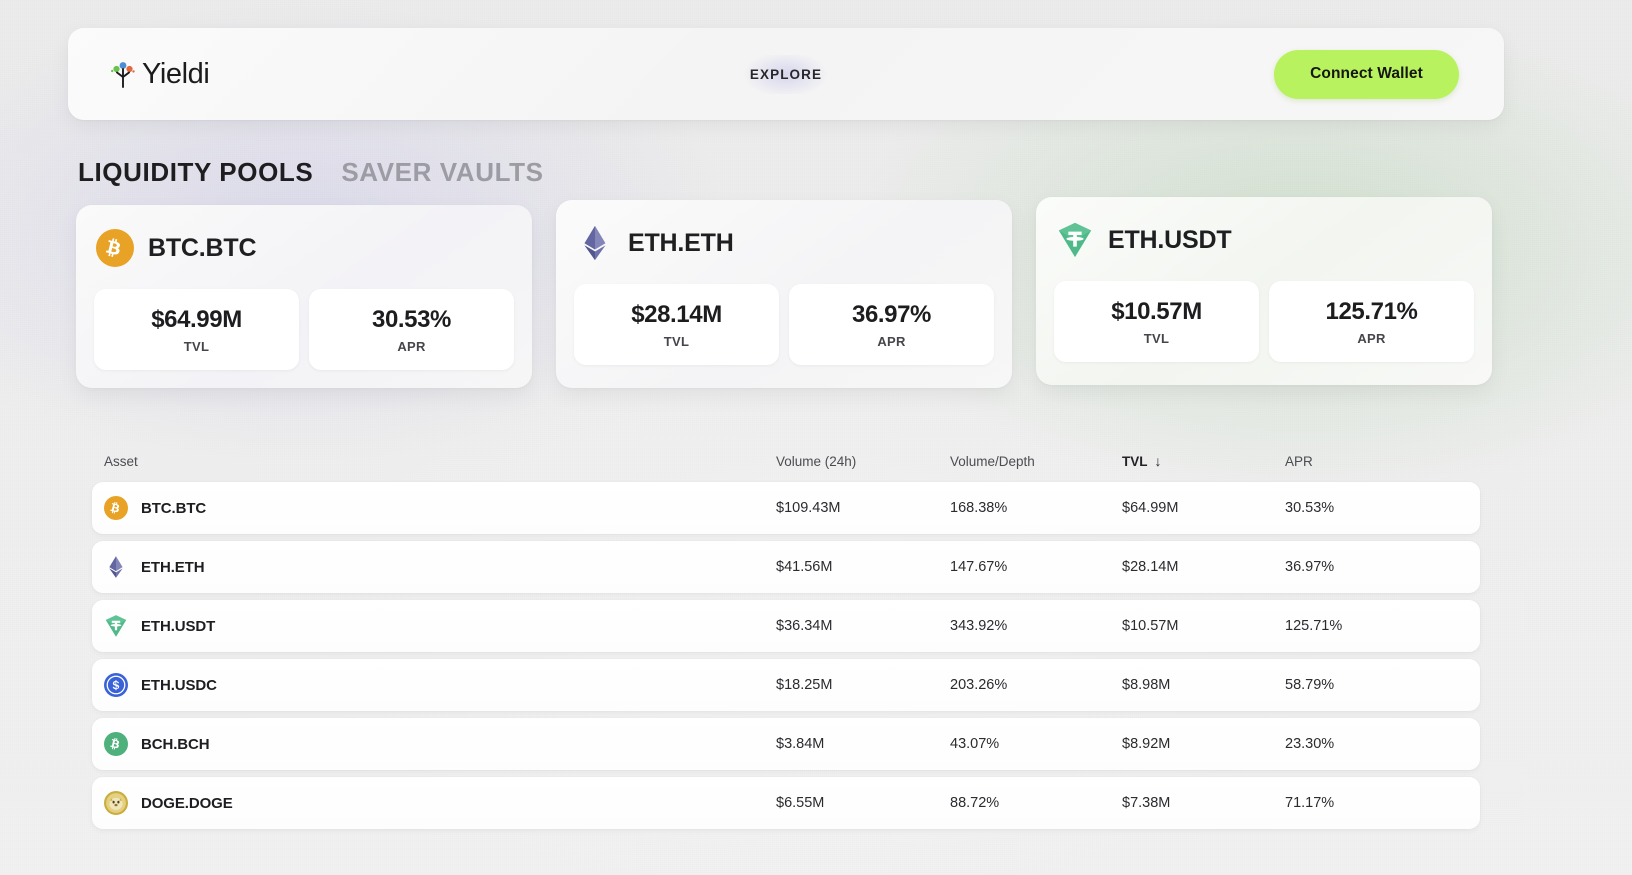 This screenshot has height=875, width=1632. Describe the element at coordinates (176, 73) in the screenshot. I see `brand-name: Yieldi` at that location.